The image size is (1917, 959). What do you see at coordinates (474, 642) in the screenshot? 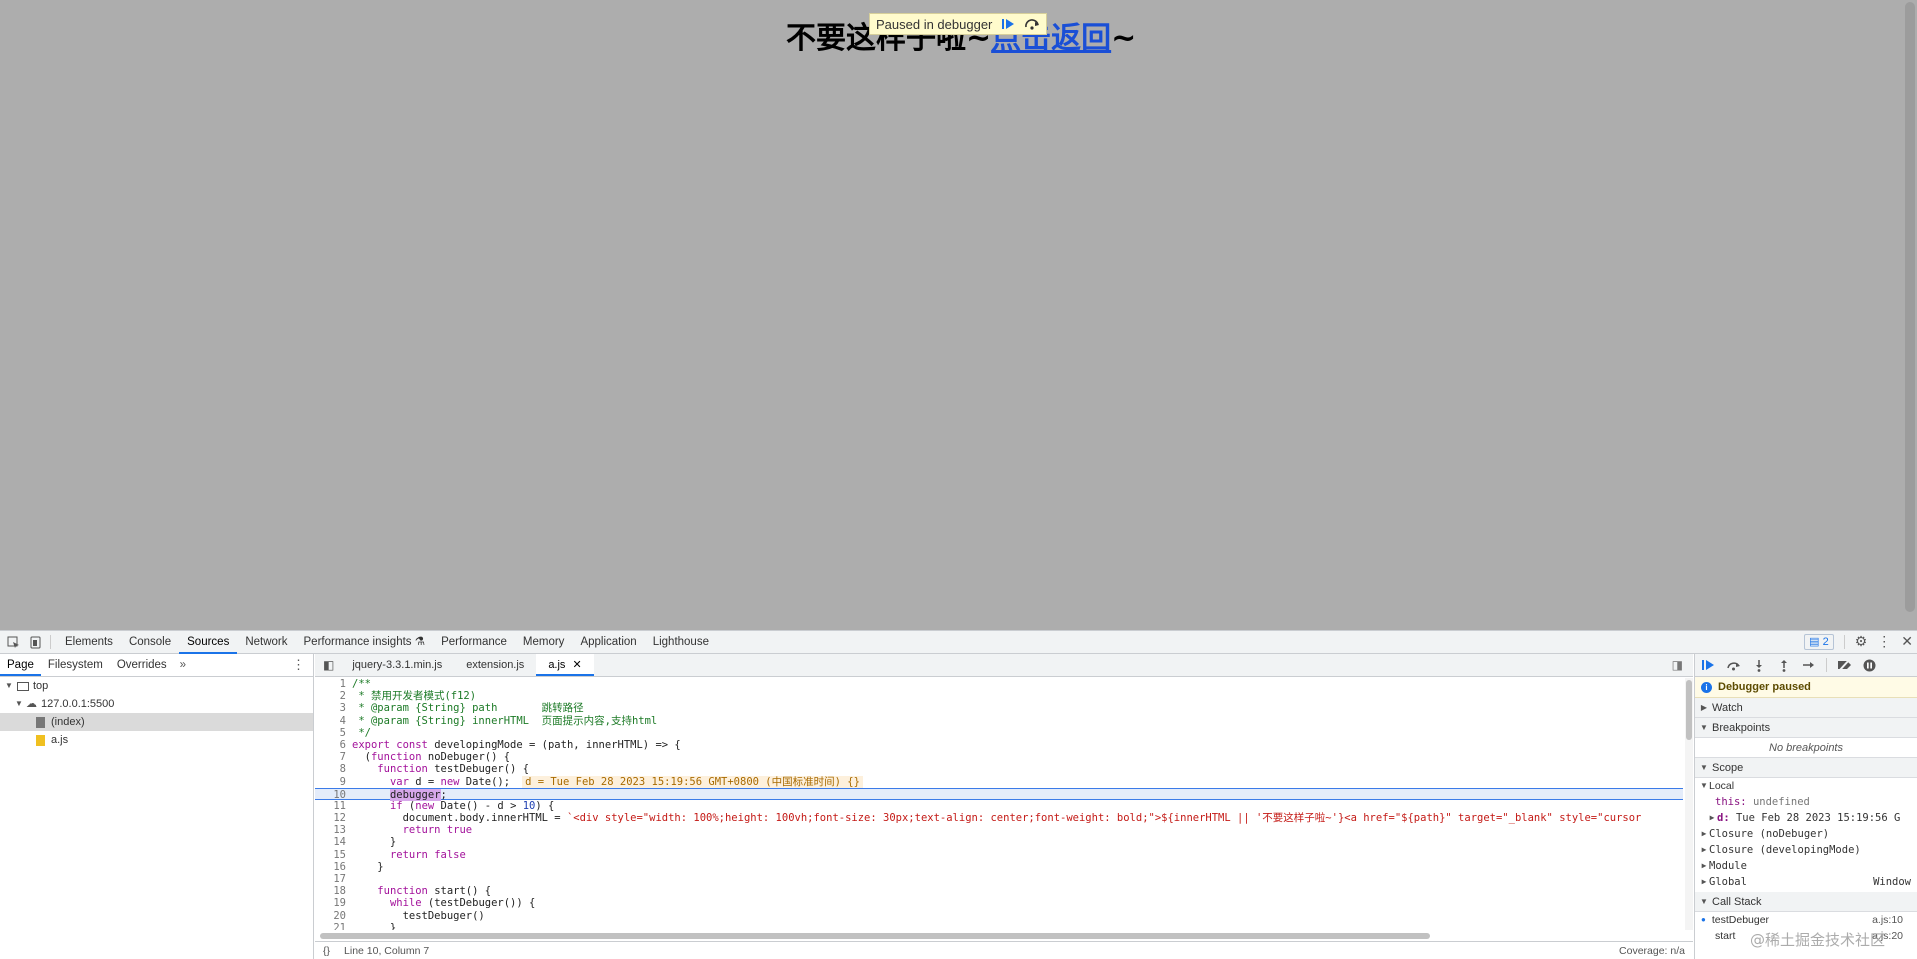
I see `tab-performance: Performance` at bounding box center [474, 642].